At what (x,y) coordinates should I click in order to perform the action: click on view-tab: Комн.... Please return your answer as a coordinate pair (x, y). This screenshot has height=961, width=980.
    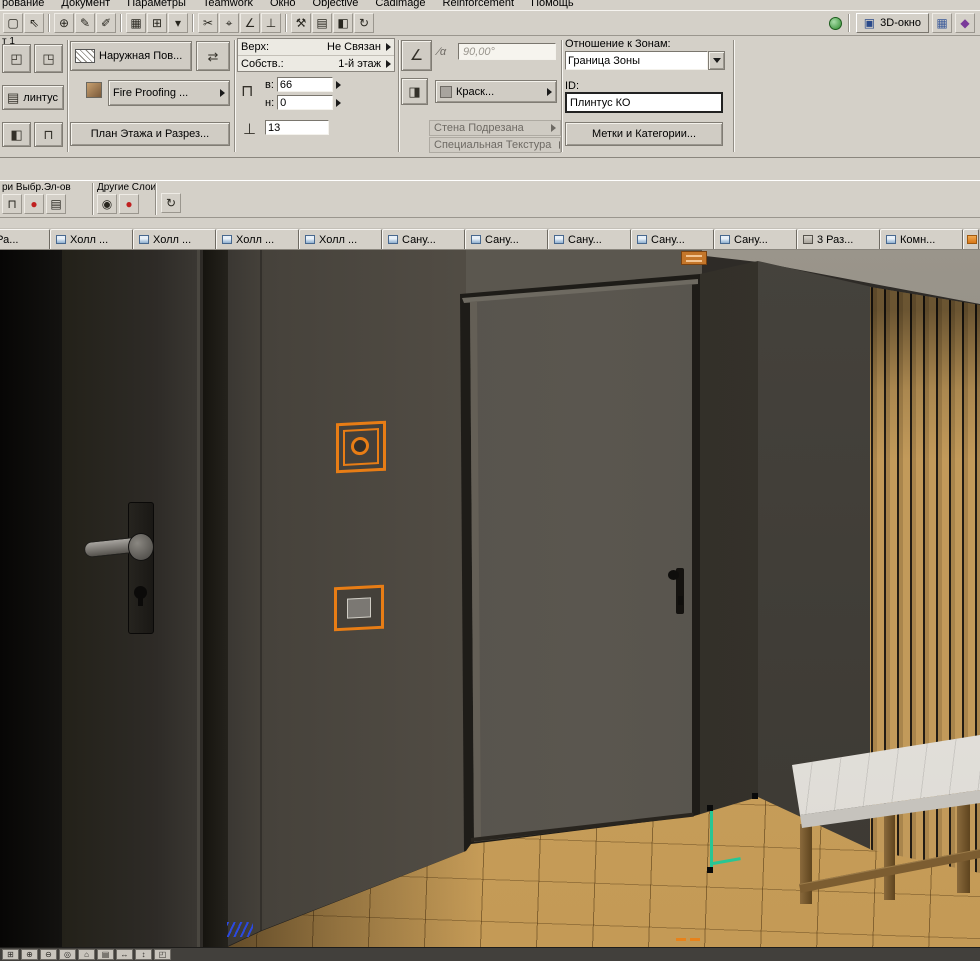
    Looking at the image, I should click on (921, 239).